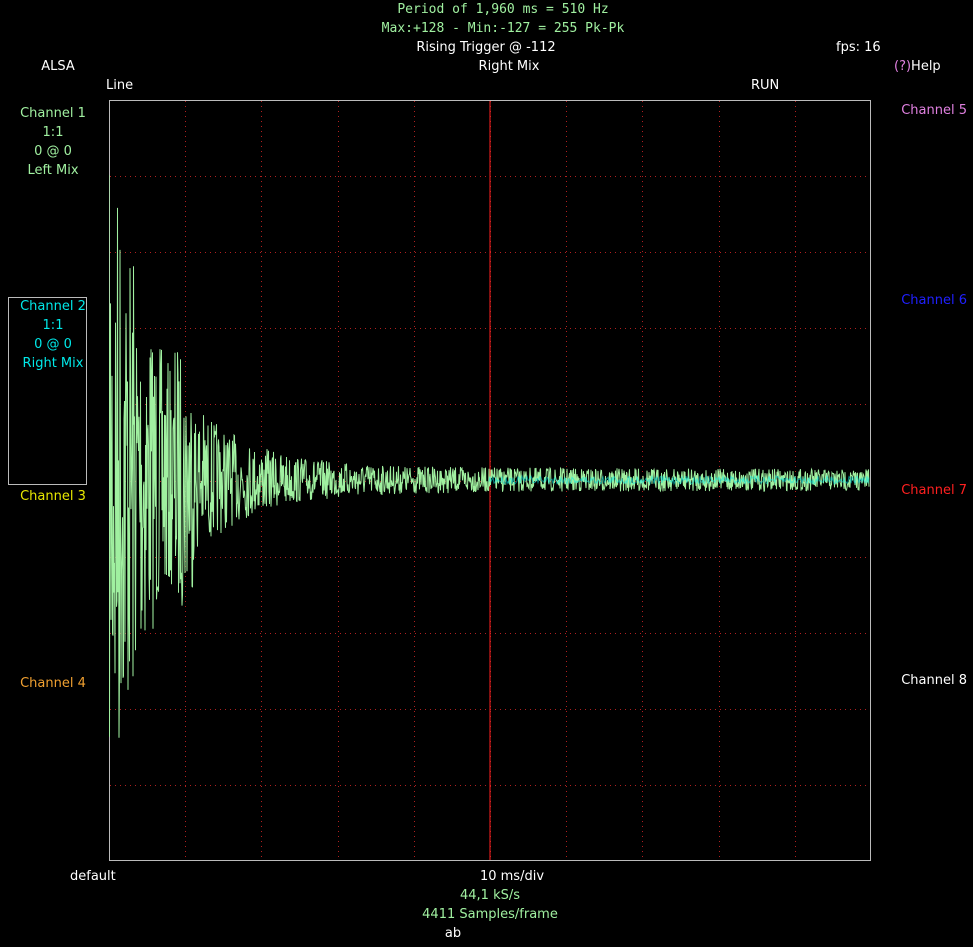 The height and width of the screenshot is (947, 973). What do you see at coordinates (53, 170) in the screenshot?
I see `channel-1-source: Left Mix` at bounding box center [53, 170].